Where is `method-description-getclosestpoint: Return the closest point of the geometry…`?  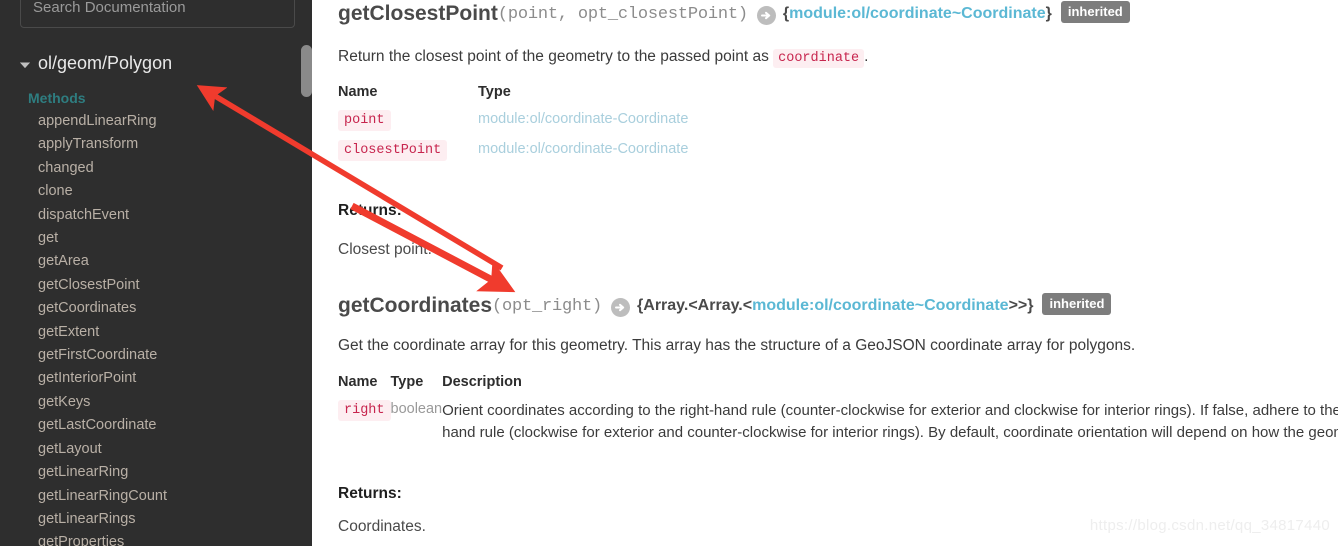 method-description-getclosestpoint: Return the closest point of the geometry… is located at coordinates (603, 57).